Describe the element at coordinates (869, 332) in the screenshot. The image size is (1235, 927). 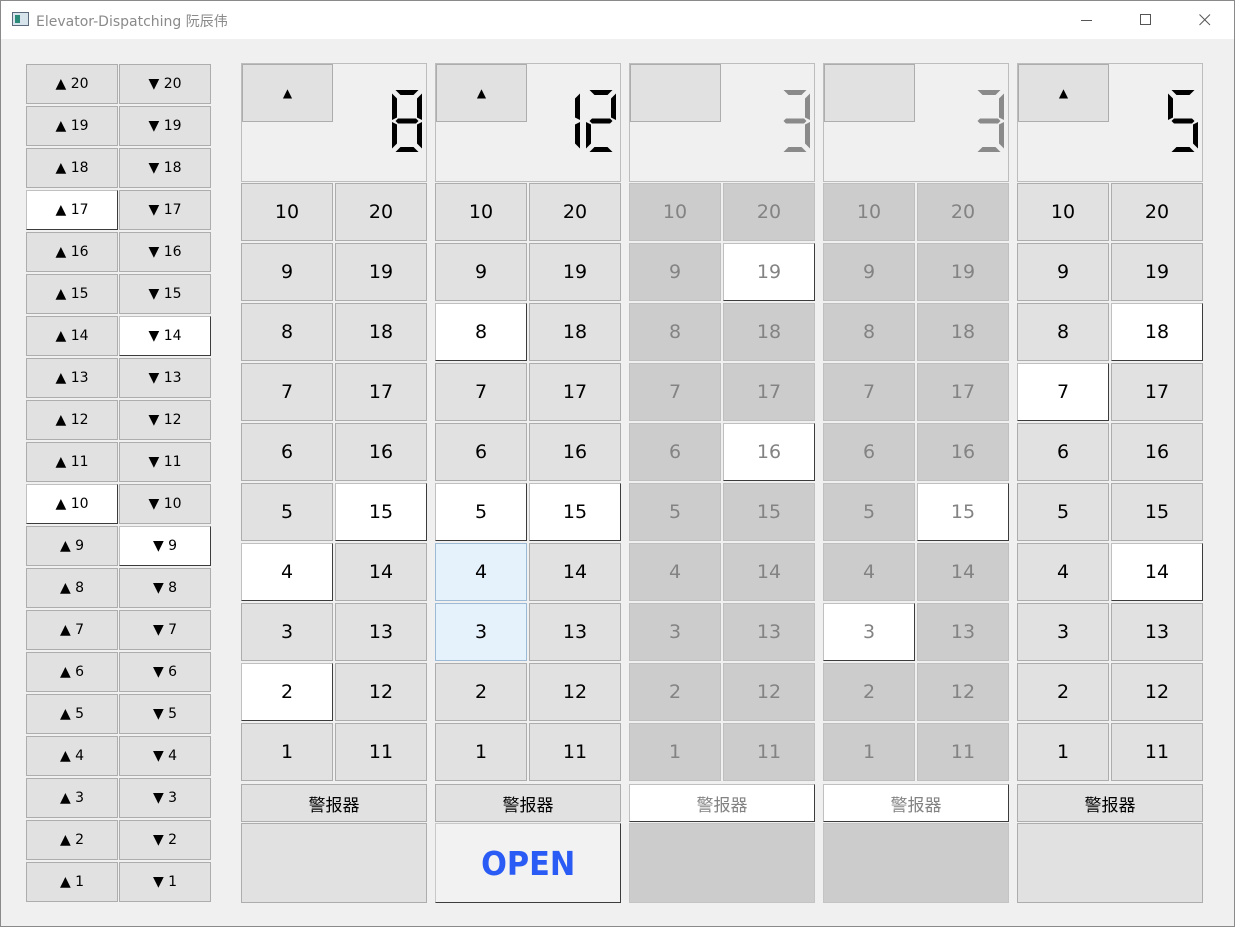
I see `car-4-floor-button-8: 8` at that location.